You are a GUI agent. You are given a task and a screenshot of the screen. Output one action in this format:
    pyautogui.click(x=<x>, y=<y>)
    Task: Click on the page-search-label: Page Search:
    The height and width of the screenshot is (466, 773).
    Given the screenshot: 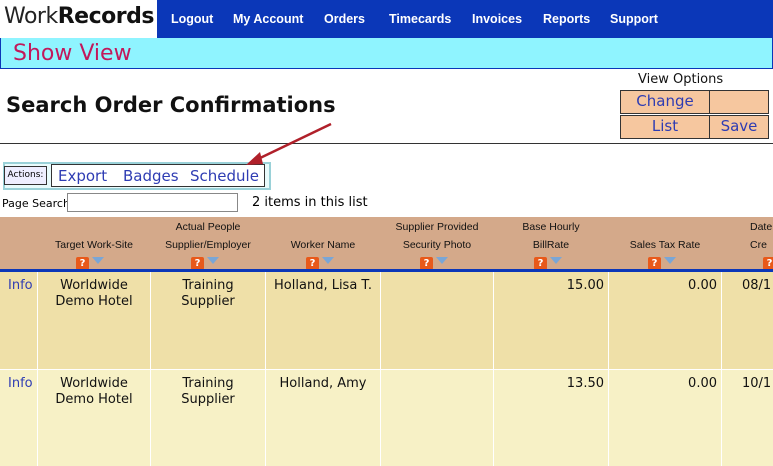 What is the action you would take?
    pyautogui.click(x=38, y=203)
    